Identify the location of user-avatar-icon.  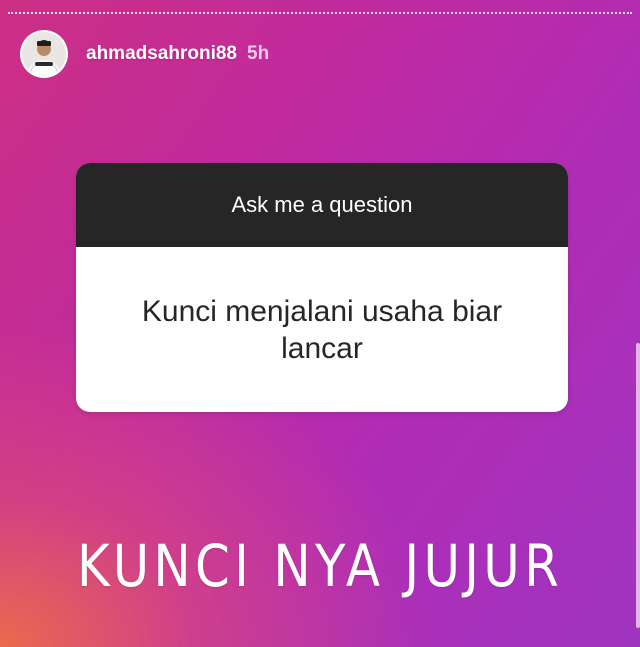
(44, 54).